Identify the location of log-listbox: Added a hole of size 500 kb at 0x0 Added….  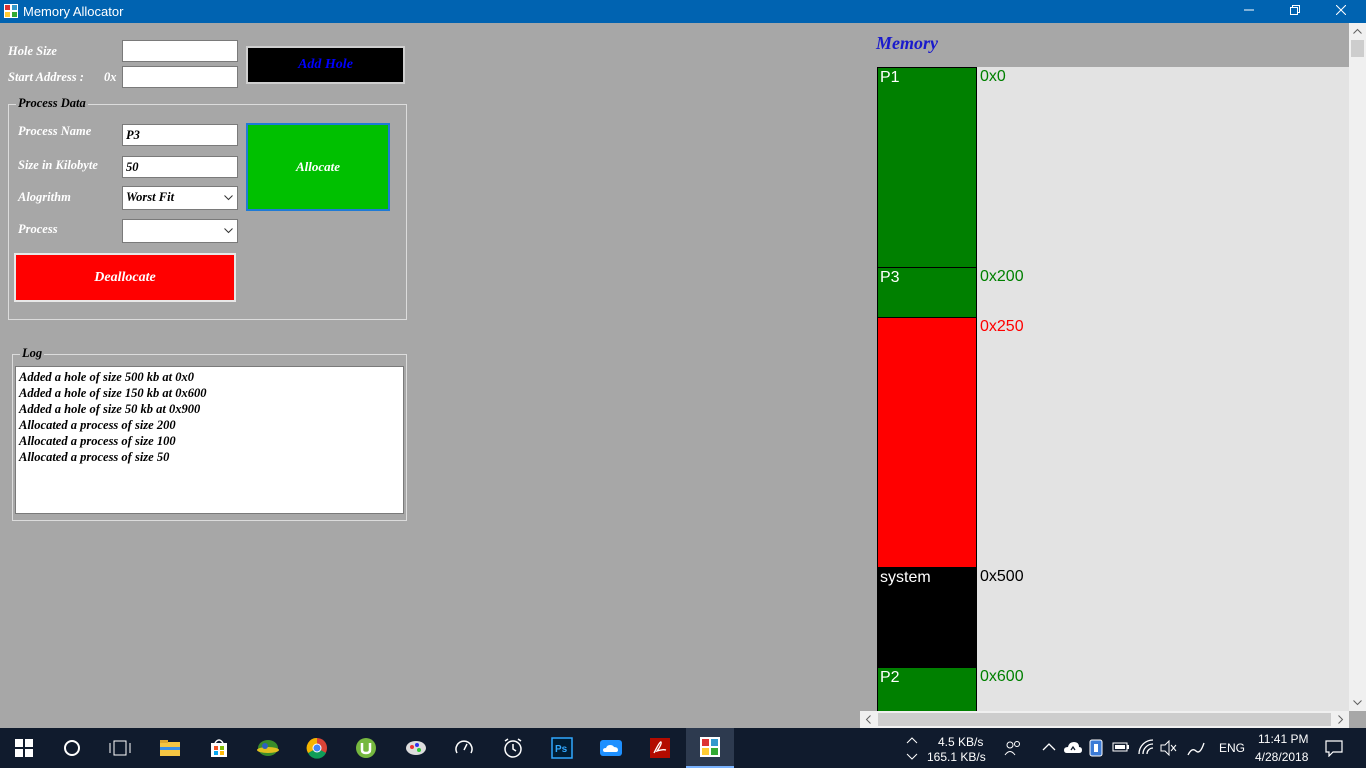
(209, 440).